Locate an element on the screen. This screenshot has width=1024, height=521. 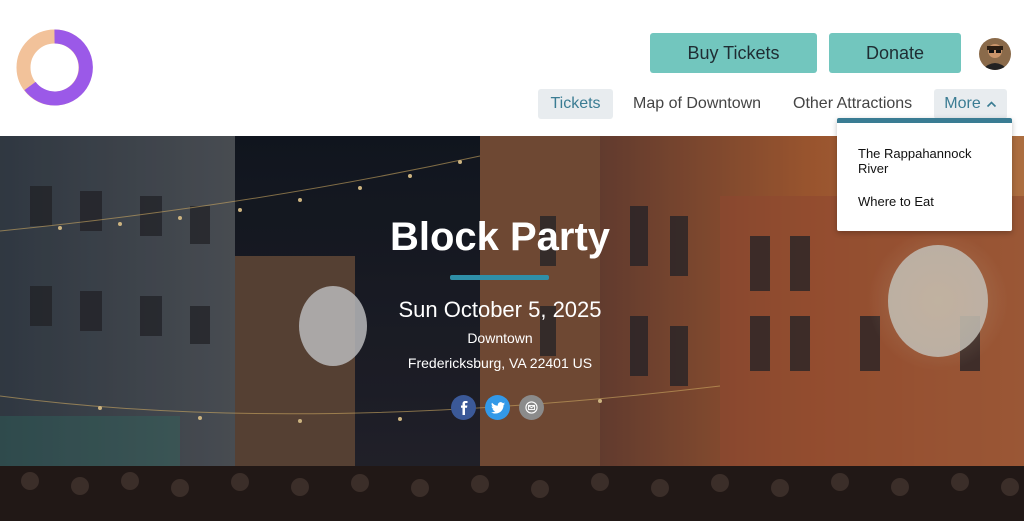
nav-item-other-attractions: Other Attractions is located at coordinates (852, 104).